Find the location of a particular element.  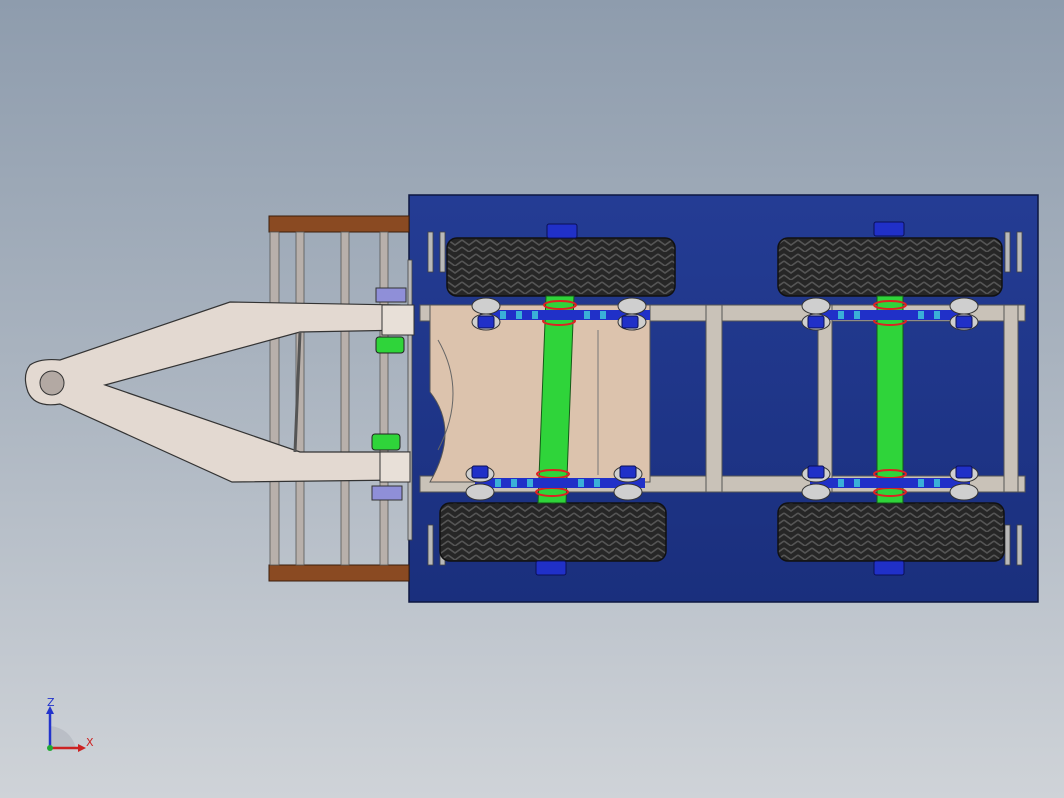

wheel-front-left is located at coordinates (561, 267).